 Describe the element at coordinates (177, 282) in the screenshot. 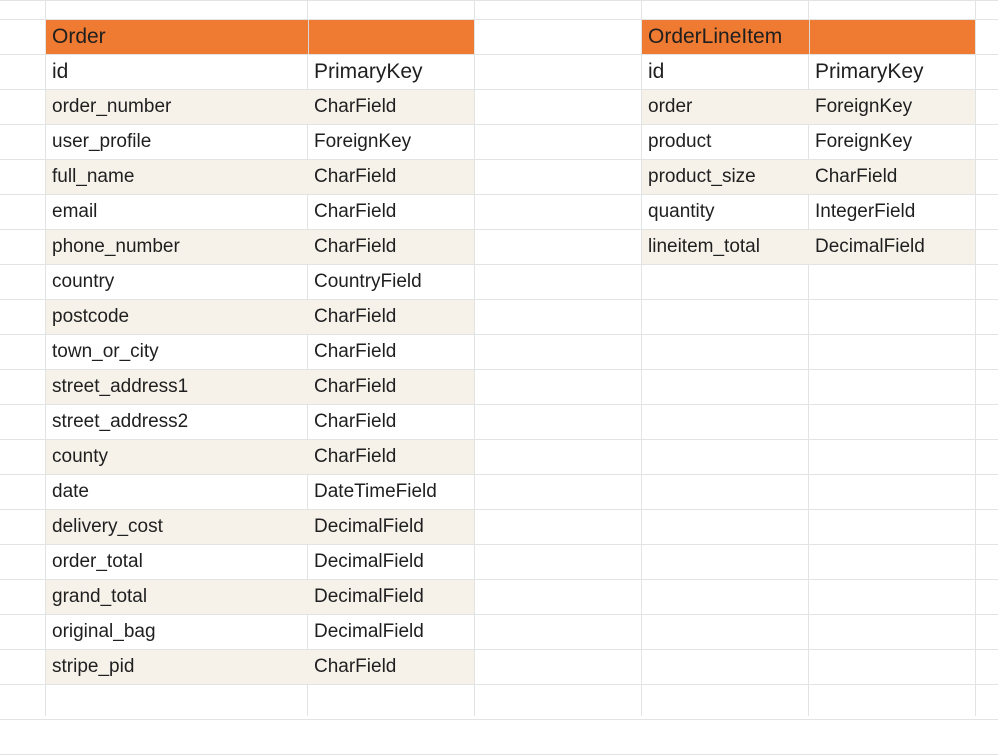

I see `field-name-cell: country` at that location.